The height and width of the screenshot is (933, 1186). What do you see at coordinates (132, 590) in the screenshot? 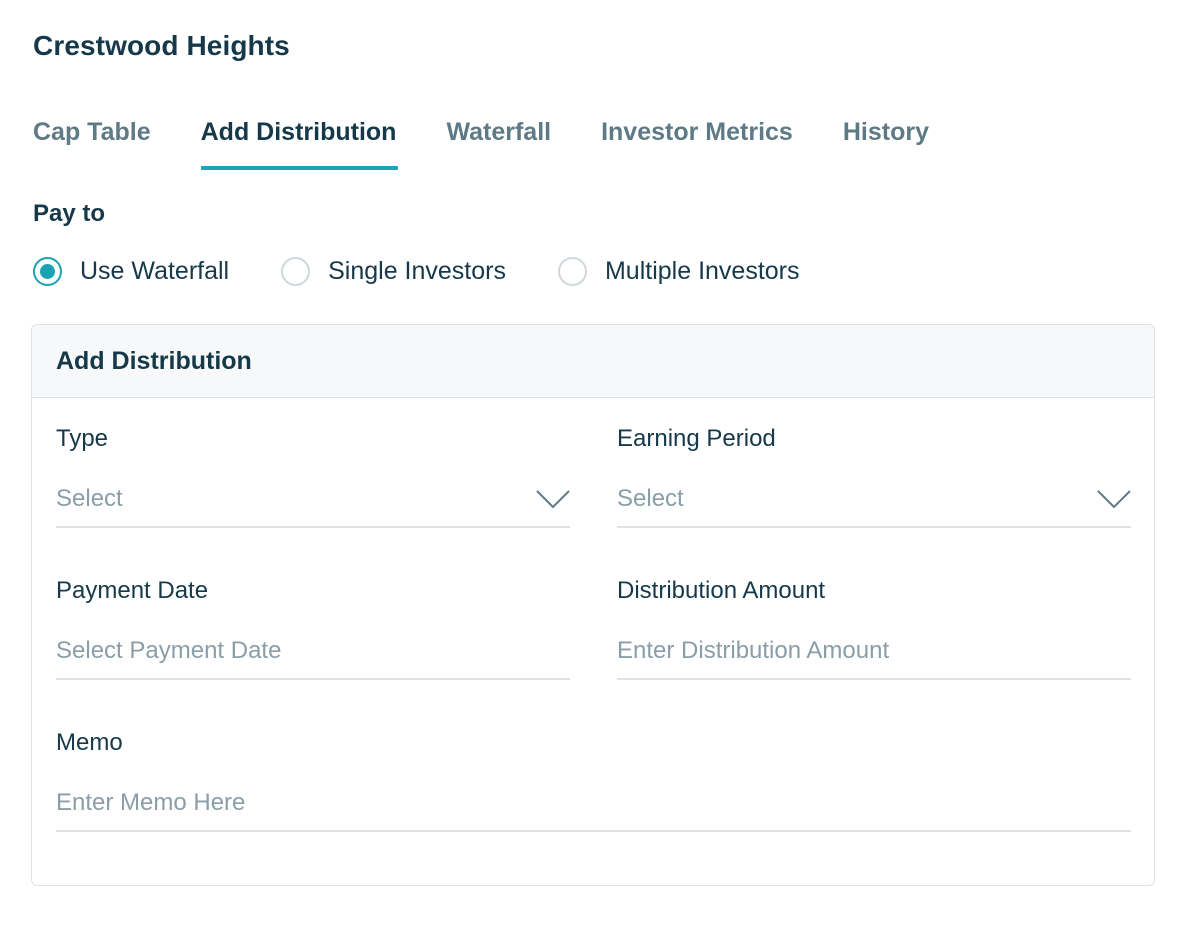
I see `payment-date-label: Payment Date` at bounding box center [132, 590].